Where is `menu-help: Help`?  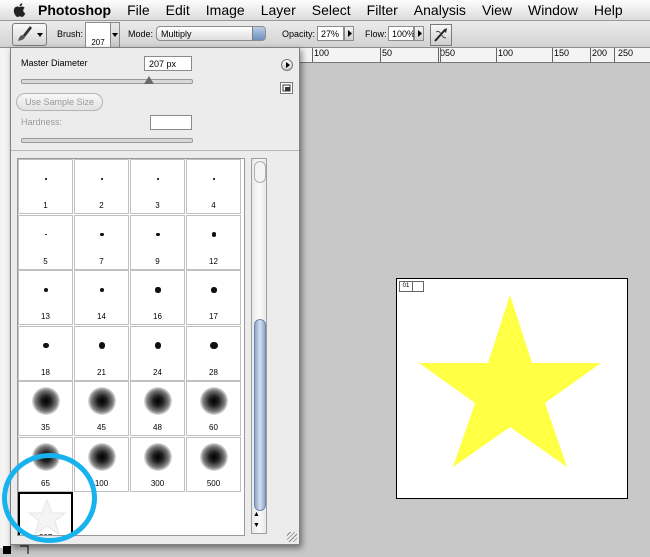
menu-help: Help is located at coordinates (608, 10).